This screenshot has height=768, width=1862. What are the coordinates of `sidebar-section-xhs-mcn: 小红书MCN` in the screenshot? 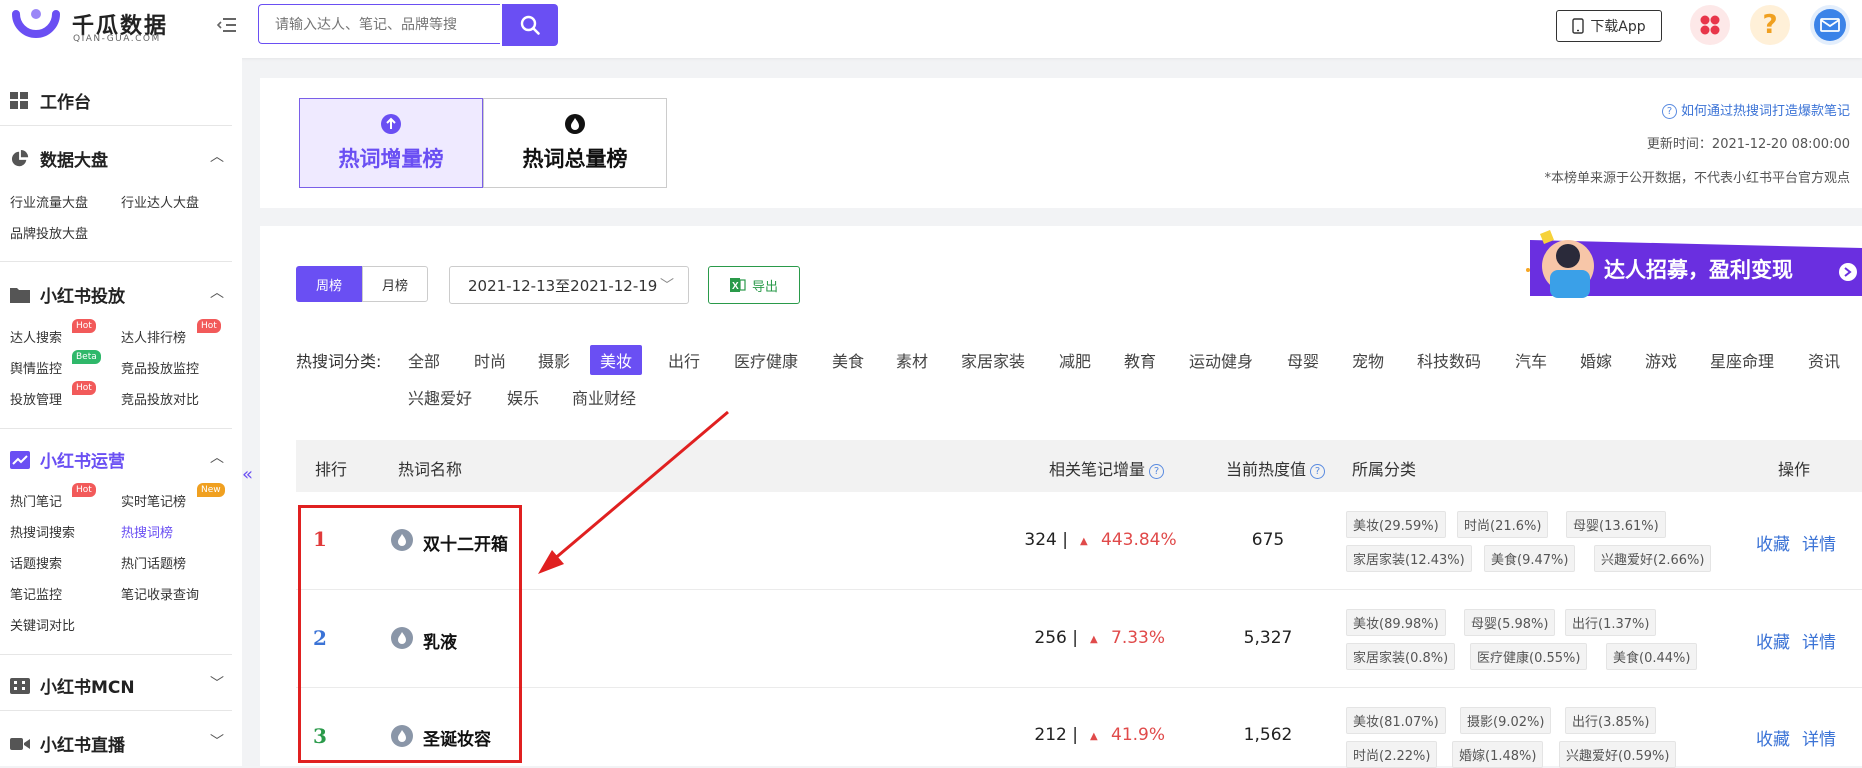 It's located at (72, 685).